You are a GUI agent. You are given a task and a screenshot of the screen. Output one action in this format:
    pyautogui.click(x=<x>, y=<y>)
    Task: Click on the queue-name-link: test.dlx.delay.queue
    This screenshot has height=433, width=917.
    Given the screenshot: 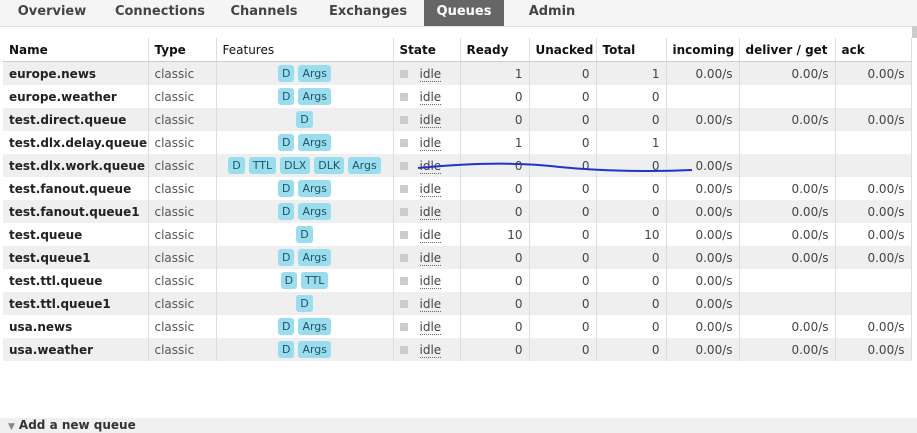 What is the action you would take?
    pyautogui.click(x=76, y=142)
    